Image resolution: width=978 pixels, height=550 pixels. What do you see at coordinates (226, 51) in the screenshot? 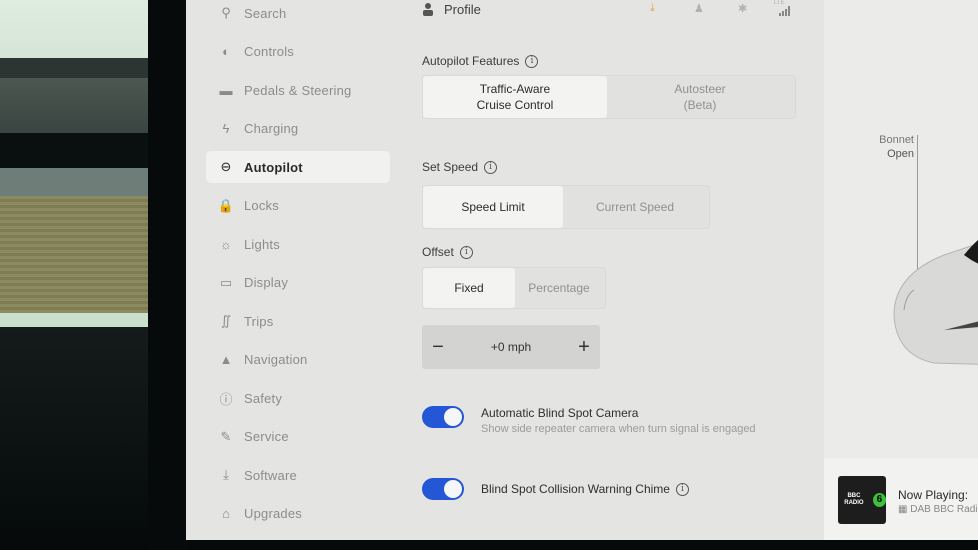
I see `toggle-icon: ◐` at bounding box center [226, 51].